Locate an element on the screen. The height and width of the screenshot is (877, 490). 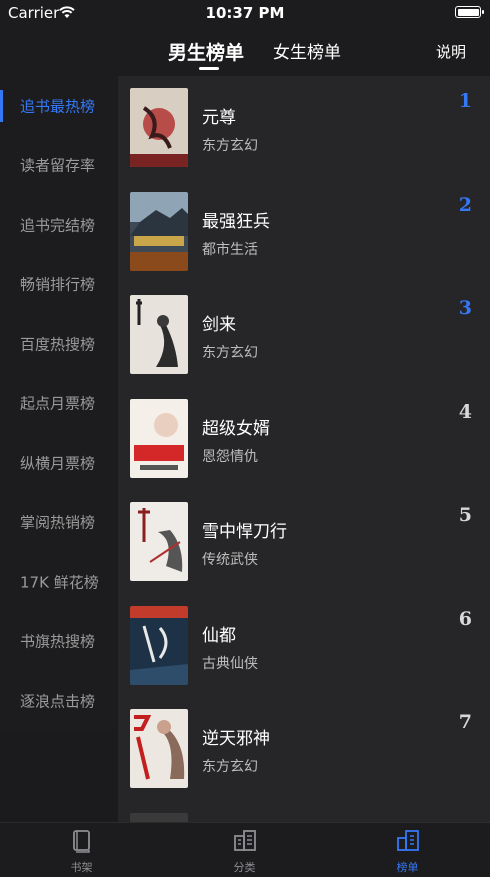
book-row: 元尊 东方玄幻 1 is located at coordinates (304, 128).